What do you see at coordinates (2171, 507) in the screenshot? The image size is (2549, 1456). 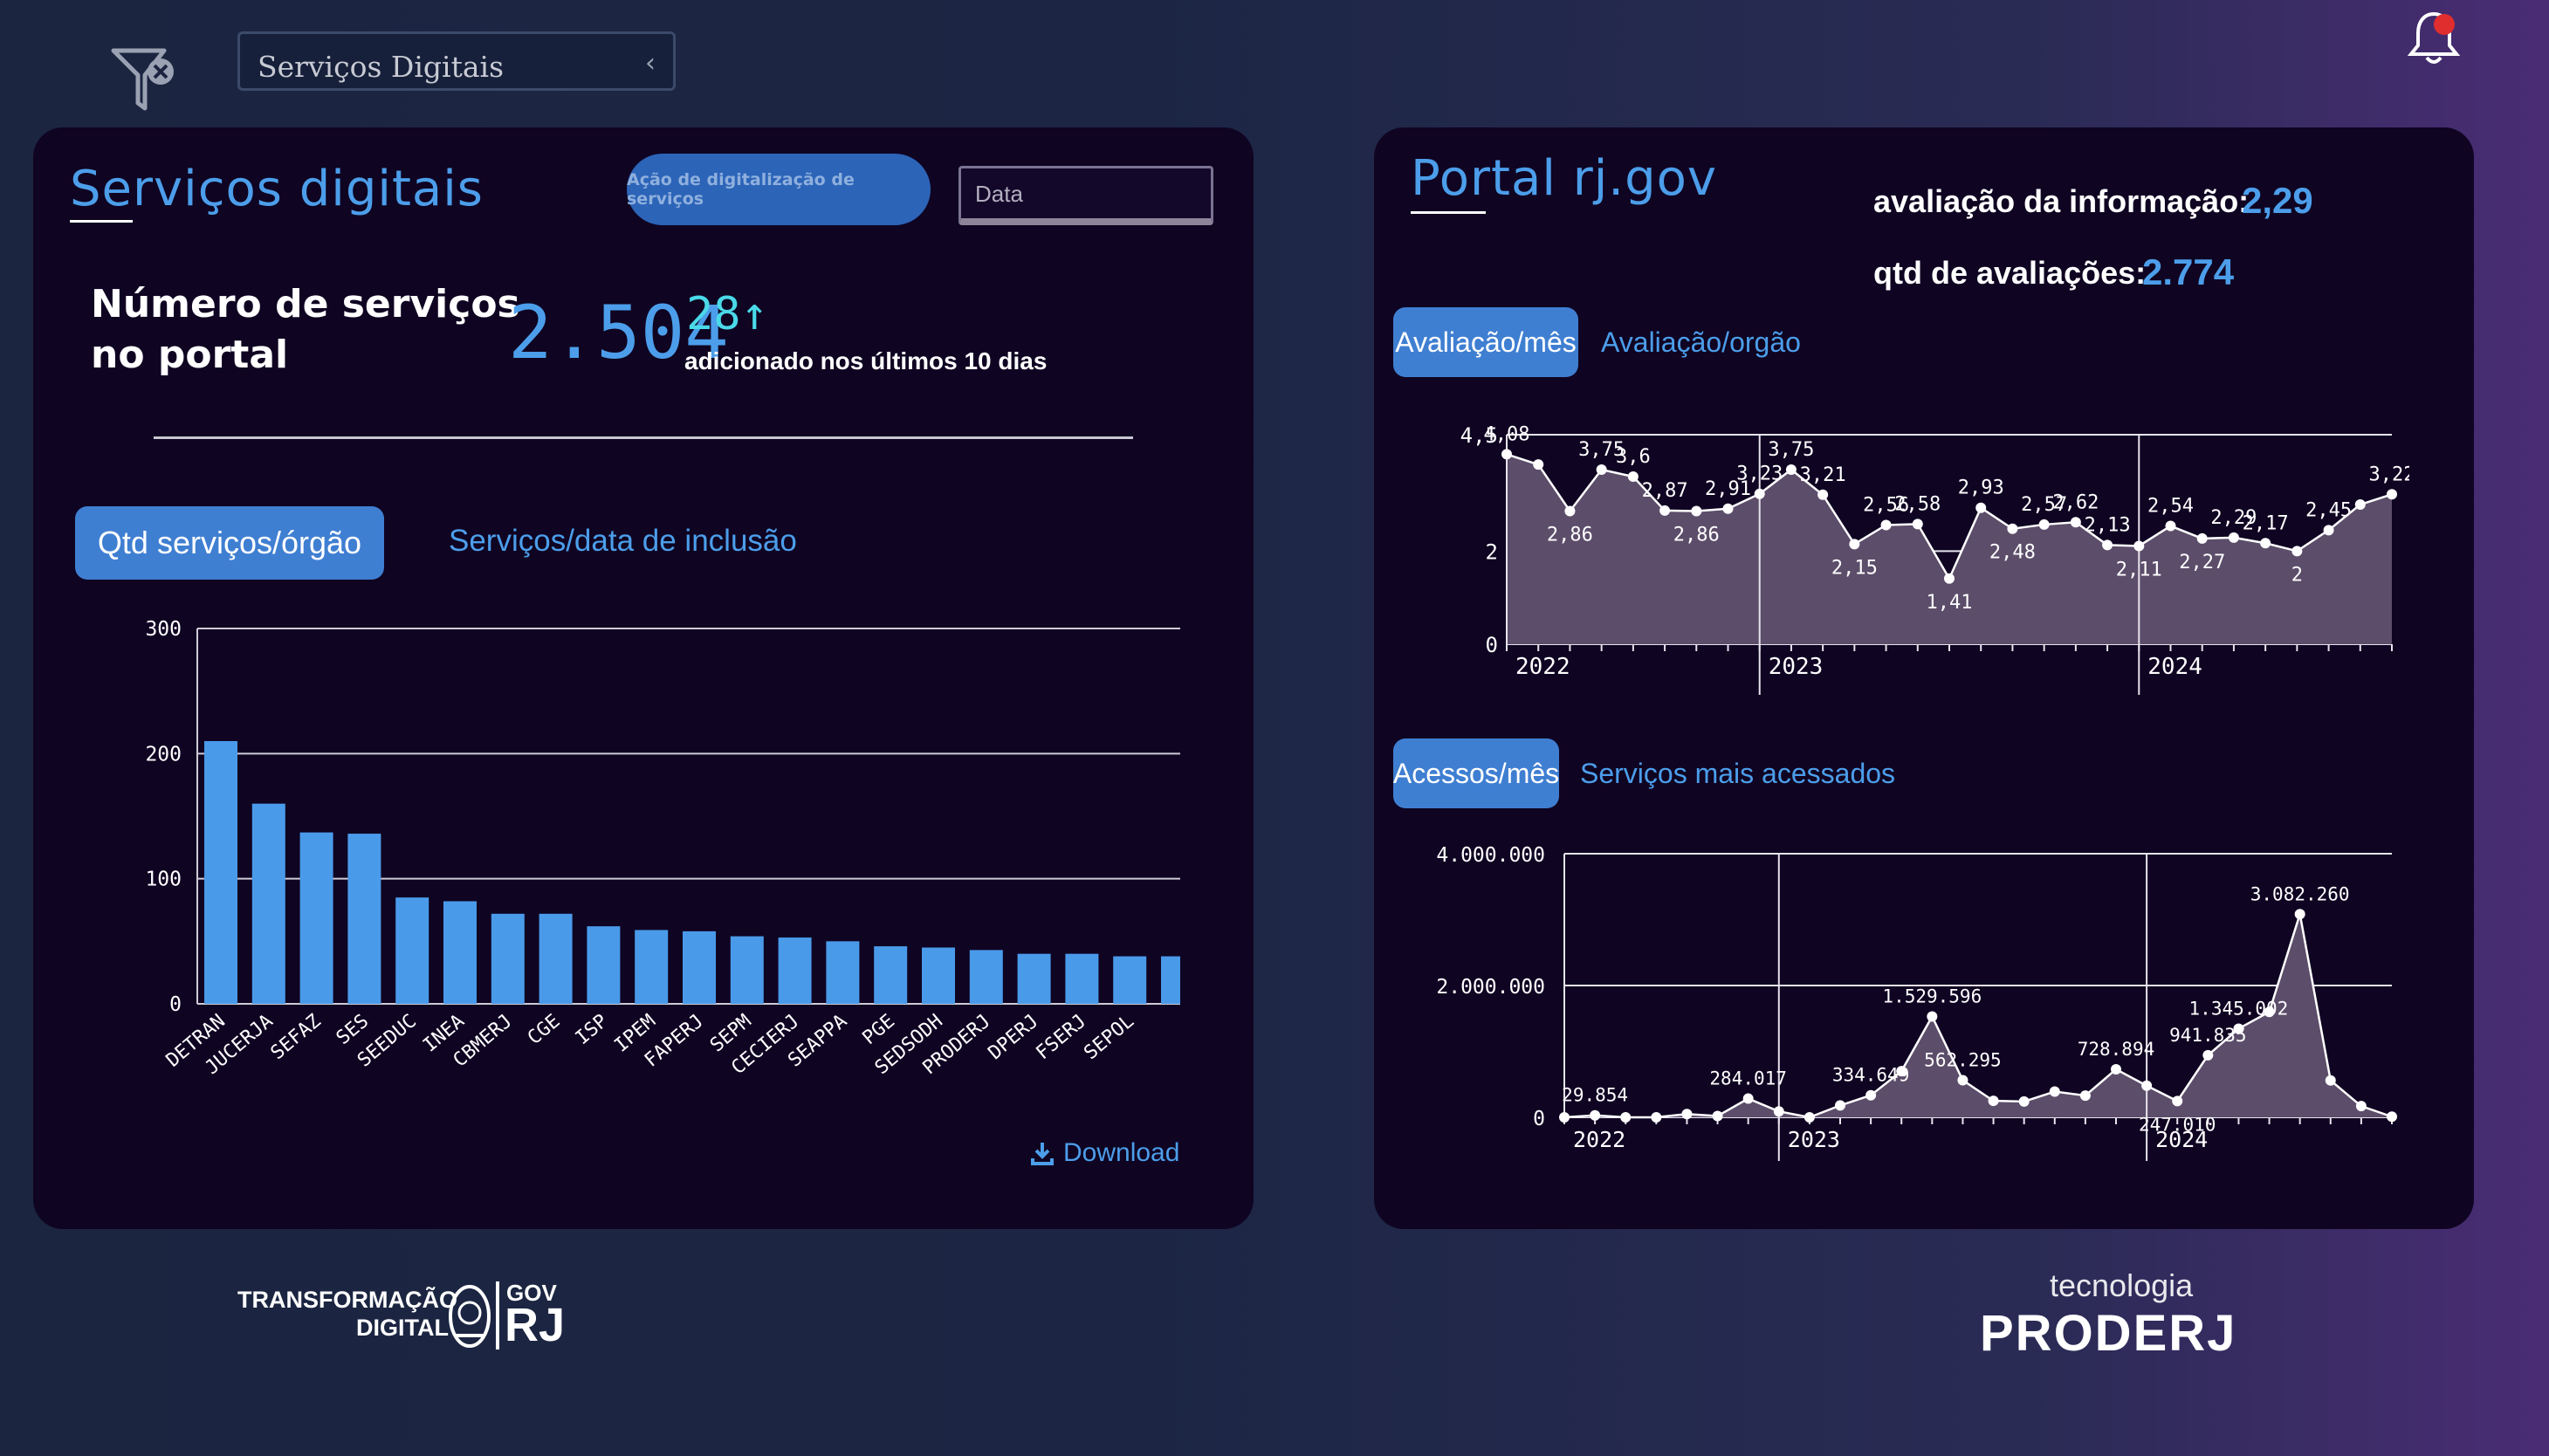 I see `data-label: 2,54` at bounding box center [2171, 507].